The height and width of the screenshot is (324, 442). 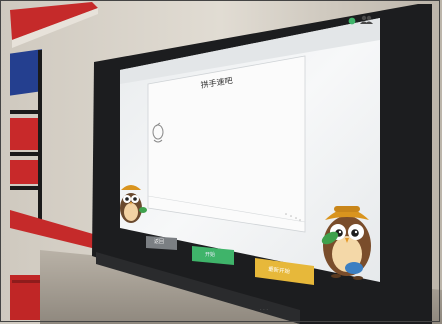 I want to click on start-button-label: 开始, so click(x=210, y=255).